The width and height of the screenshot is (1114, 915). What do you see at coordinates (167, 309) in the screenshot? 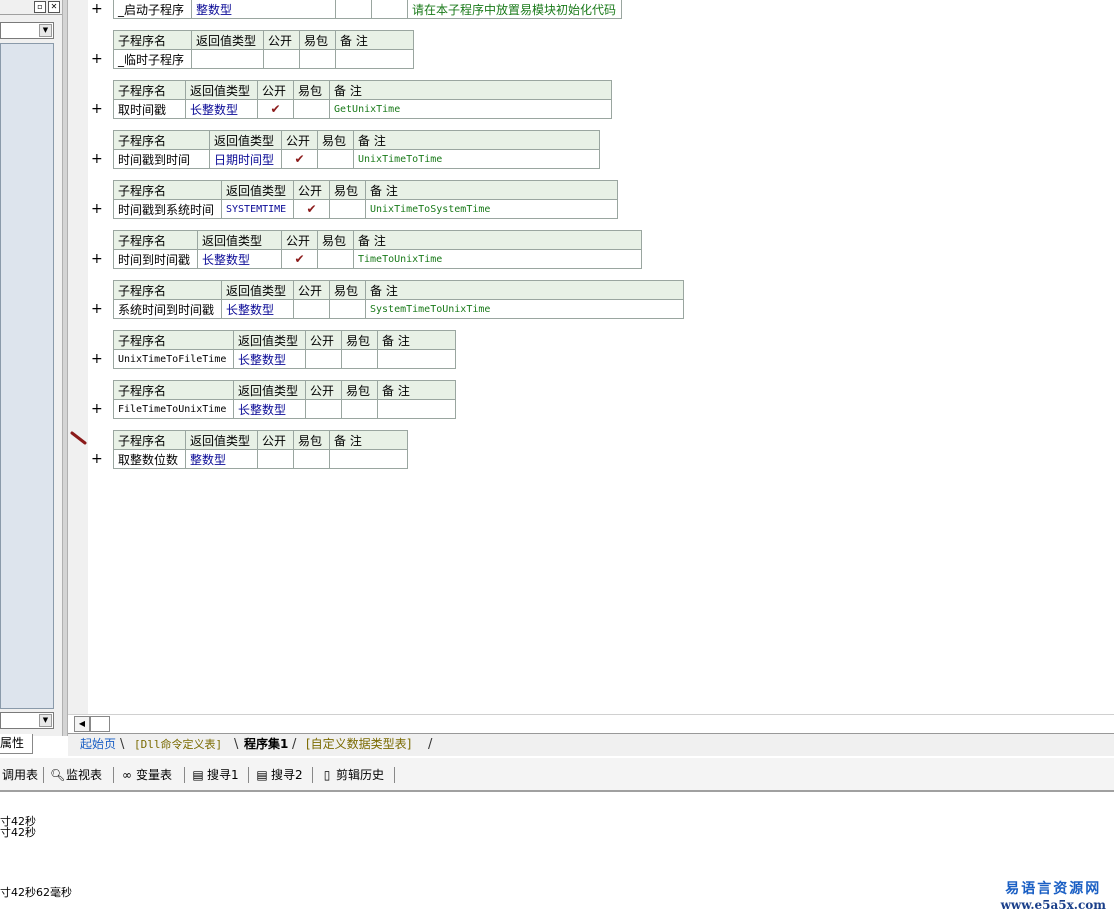
I see `subroutine-name: 系统时间到时间戳` at bounding box center [167, 309].